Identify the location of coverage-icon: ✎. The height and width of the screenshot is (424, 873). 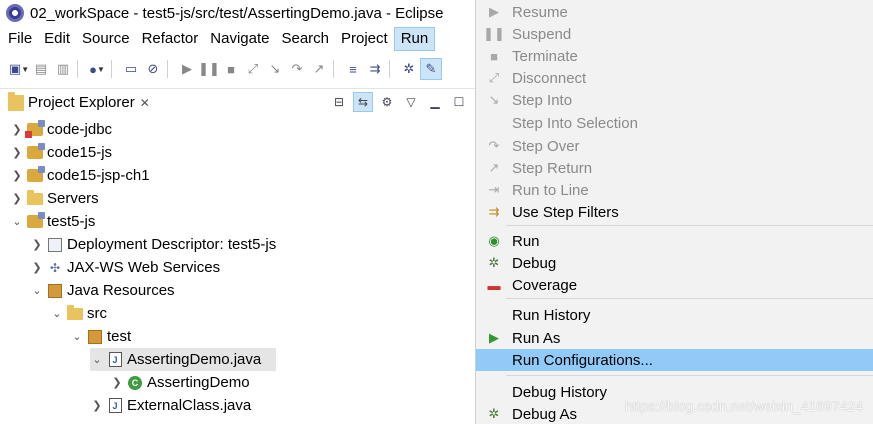
(431, 69).